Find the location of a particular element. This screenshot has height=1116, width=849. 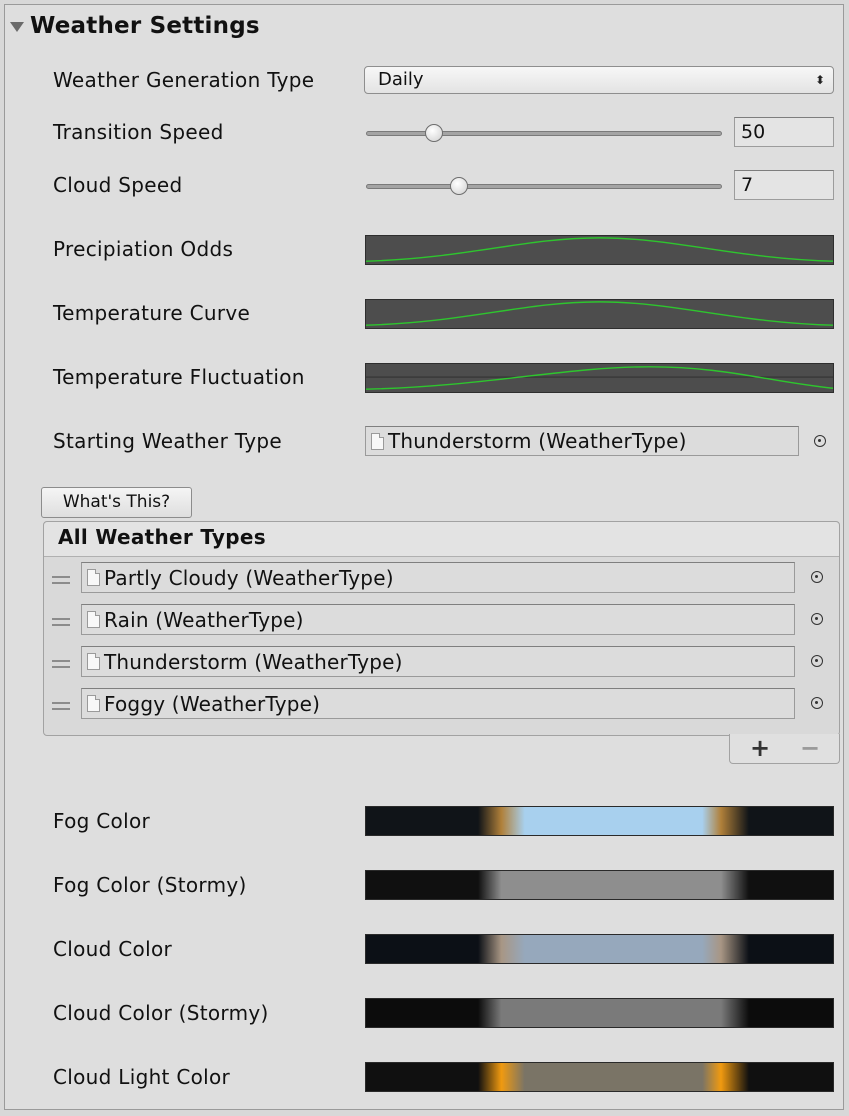

dropdown-arrows-icon: ⬍ is located at coordinates (819, 80).